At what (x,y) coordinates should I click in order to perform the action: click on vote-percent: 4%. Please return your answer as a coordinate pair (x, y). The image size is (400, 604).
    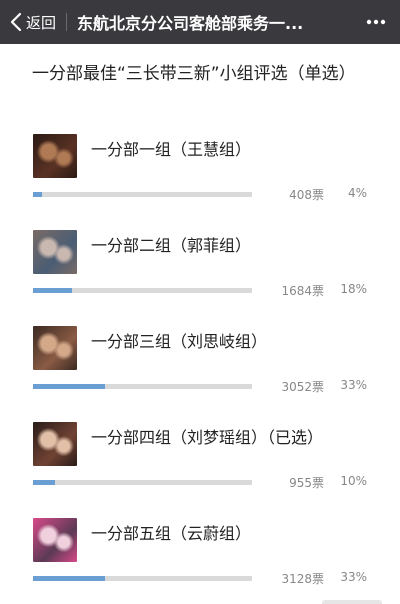
    Looking at the image, I should click on (357, 193).